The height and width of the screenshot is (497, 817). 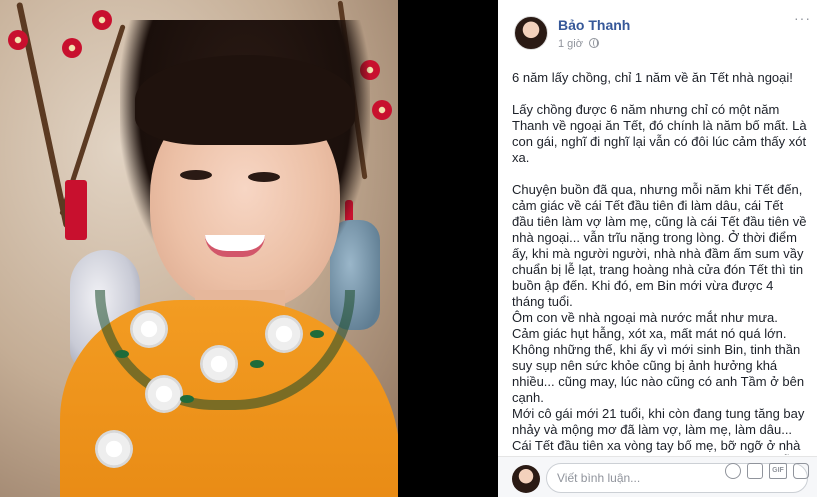 I want to click on comment-tools: GIF, so click(x=767, y=471).